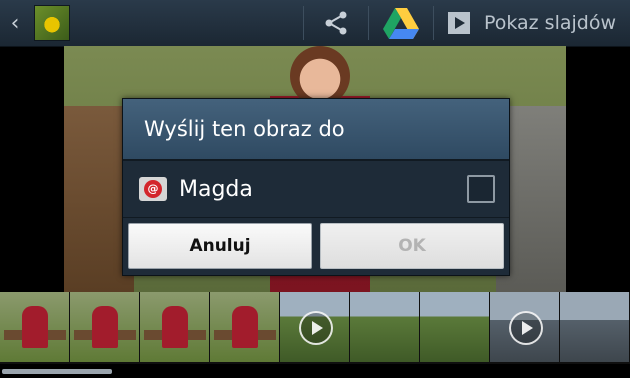 The image size is (630, 378). I want to click on filmstrip-scrollbar, so click(315, 371).